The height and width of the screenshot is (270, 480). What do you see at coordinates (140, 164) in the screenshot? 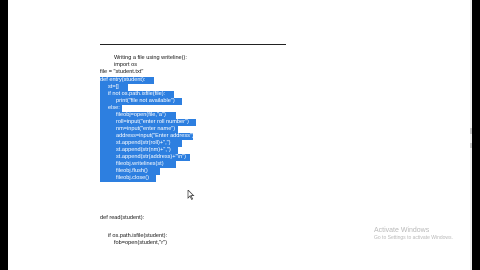
I see `code-line-selected: fileobj.writelines(st)` at bounding box center [140, 164].